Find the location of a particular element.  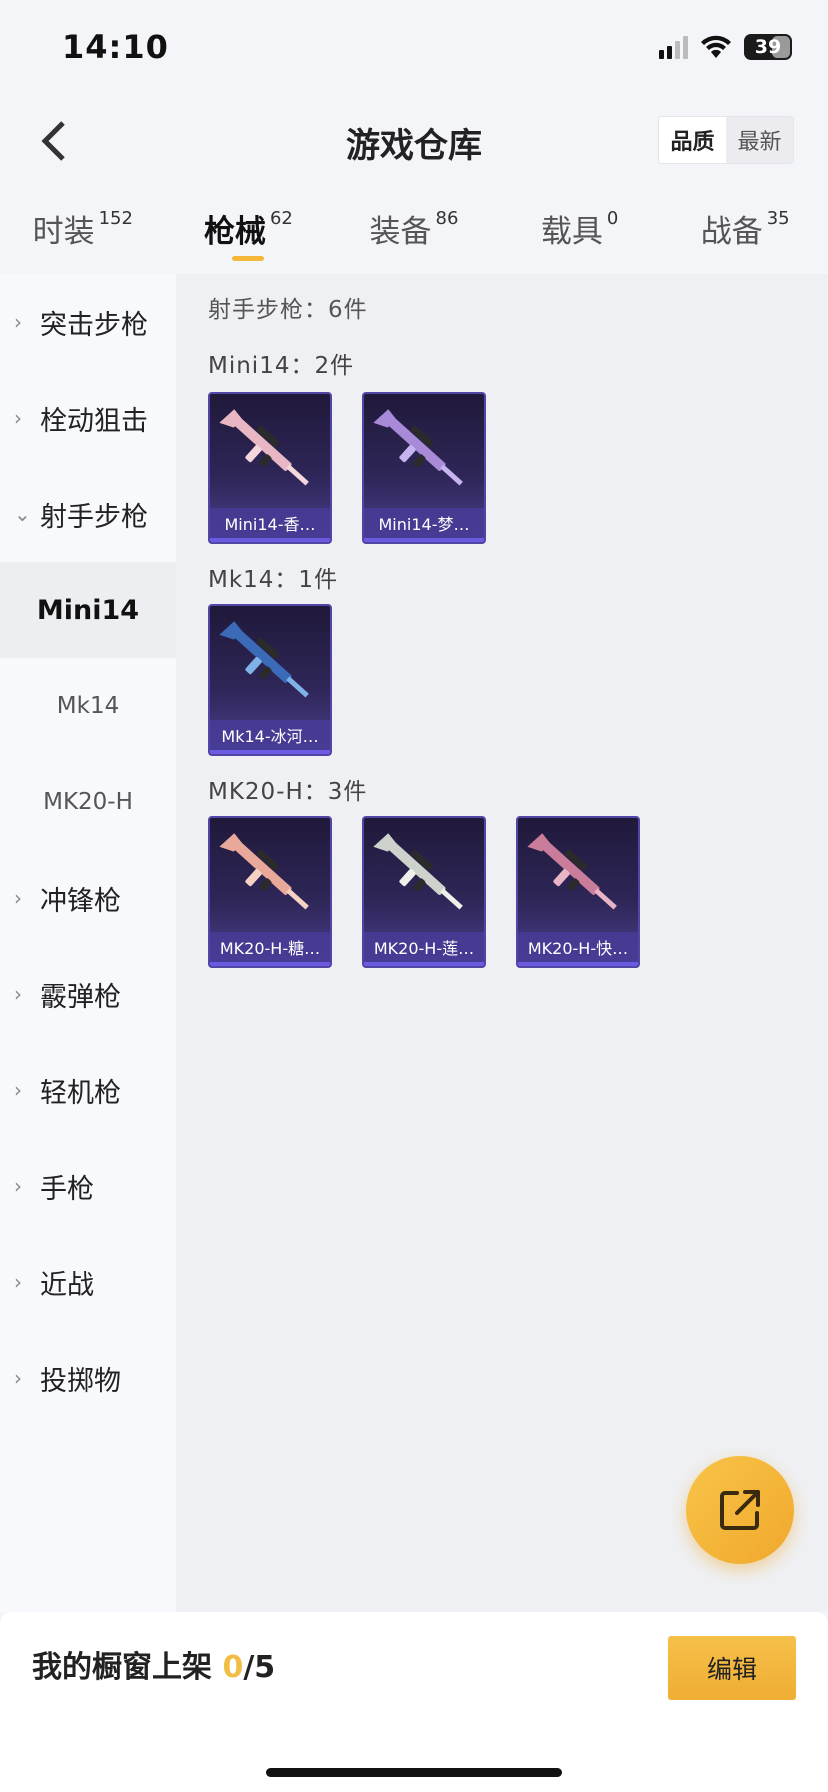

sidebar-item-label: 投掷物 is located at coordinates (80, 1381).